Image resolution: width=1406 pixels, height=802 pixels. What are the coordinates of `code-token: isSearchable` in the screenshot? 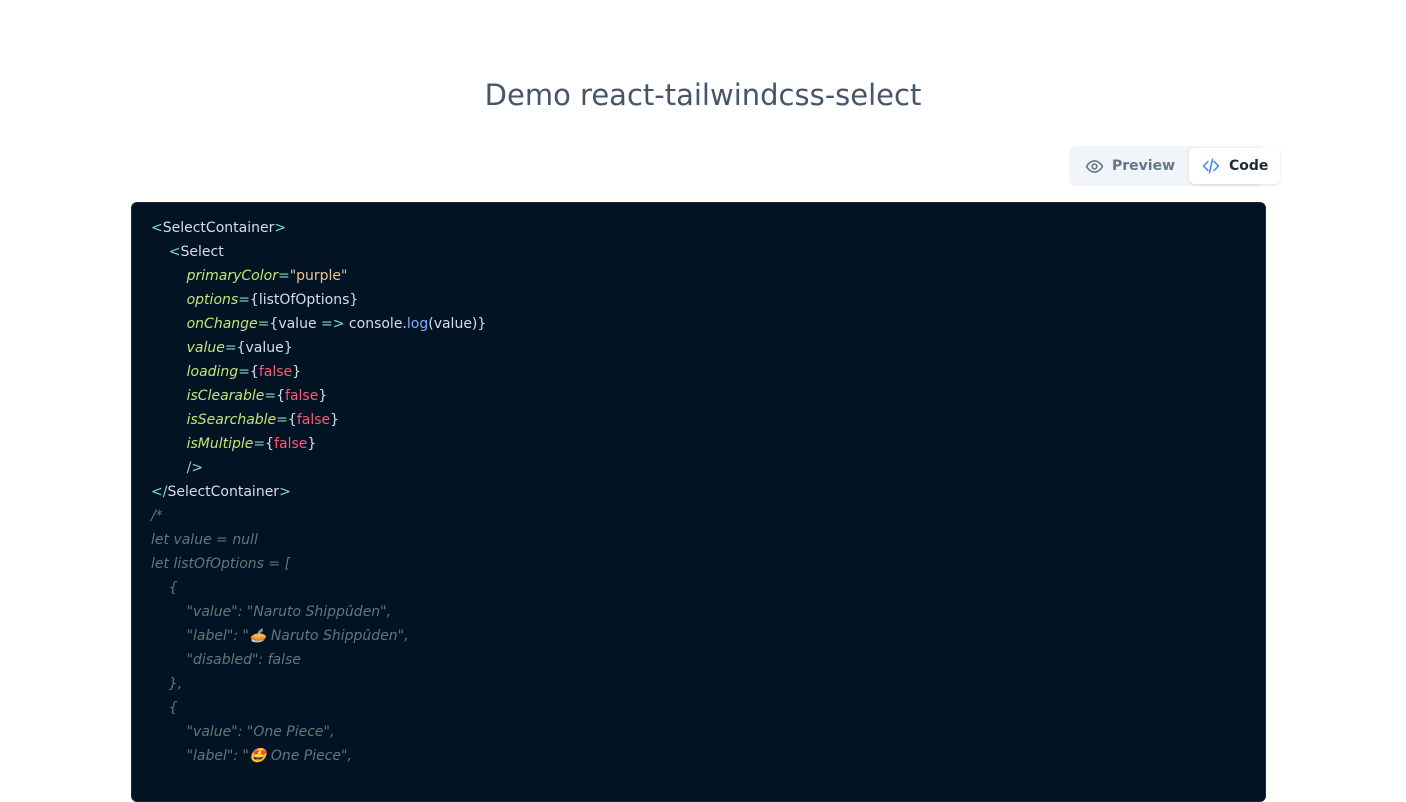 It's located at (231, 420).